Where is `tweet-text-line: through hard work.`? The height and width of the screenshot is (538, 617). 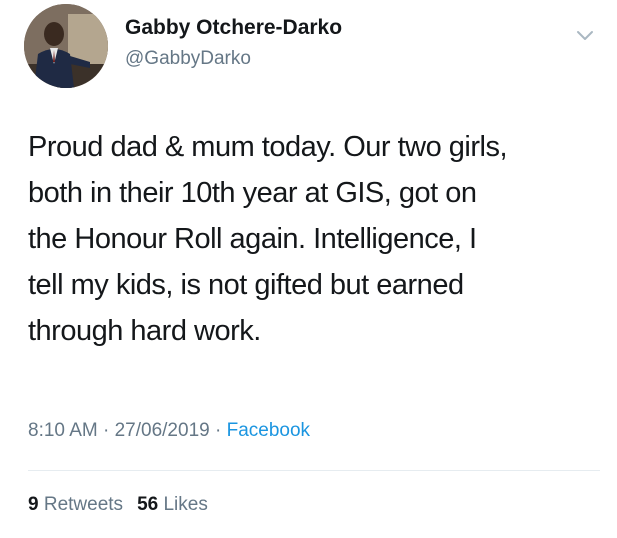 tweet-text-line: through hard work. is located at coordinates (144, 331).